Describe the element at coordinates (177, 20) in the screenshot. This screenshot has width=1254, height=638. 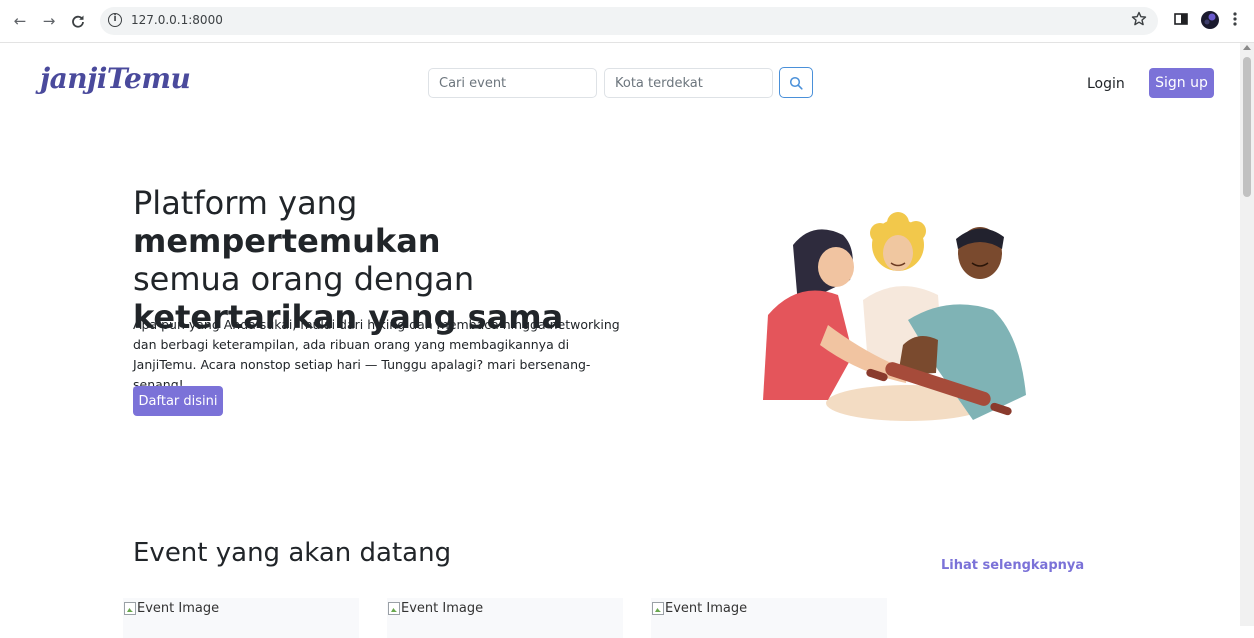
I see `address-url: 127.0.0.1:8000` at that location.